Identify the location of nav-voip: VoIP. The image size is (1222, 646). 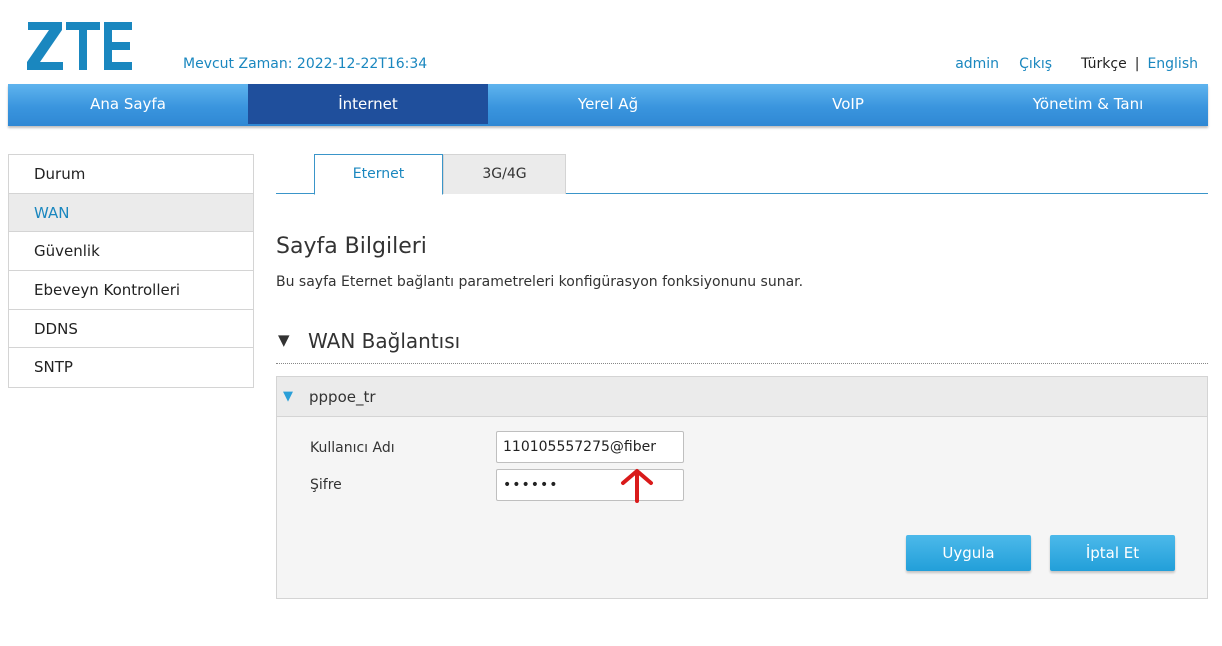
(848, 104).